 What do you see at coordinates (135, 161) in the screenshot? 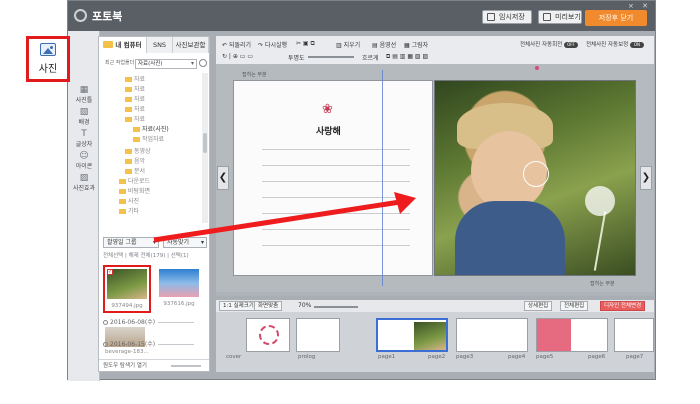
I see `tree-item: 음악` at bounding box center [135, 161].